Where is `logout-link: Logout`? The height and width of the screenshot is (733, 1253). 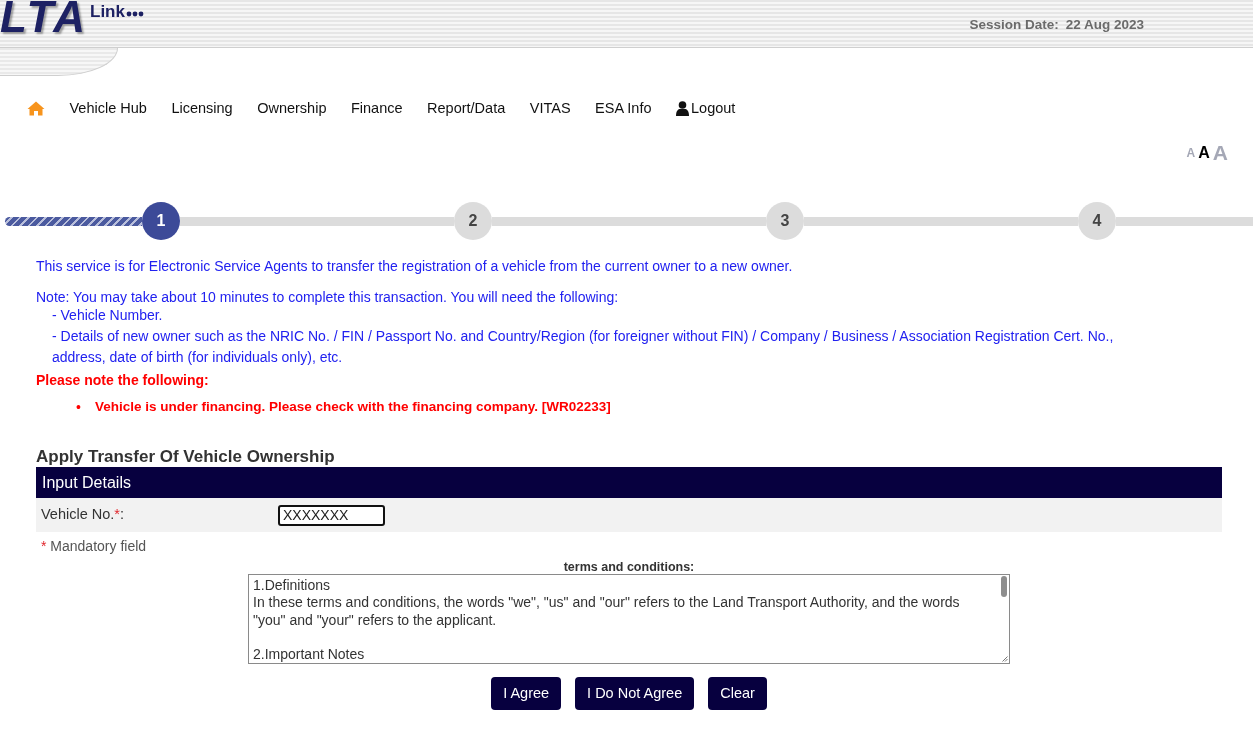 logout-link: Logout is located at coordinates (706, 108).